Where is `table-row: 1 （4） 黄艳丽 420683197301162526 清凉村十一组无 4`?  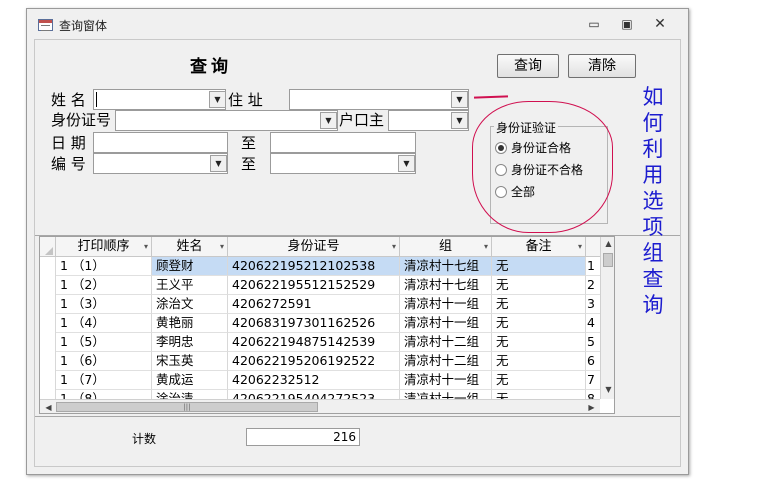
table-row: 1 （4） 黄艳丽 420683197301162526 清凉村十一组无 4 is located at coordinates (320, 323).